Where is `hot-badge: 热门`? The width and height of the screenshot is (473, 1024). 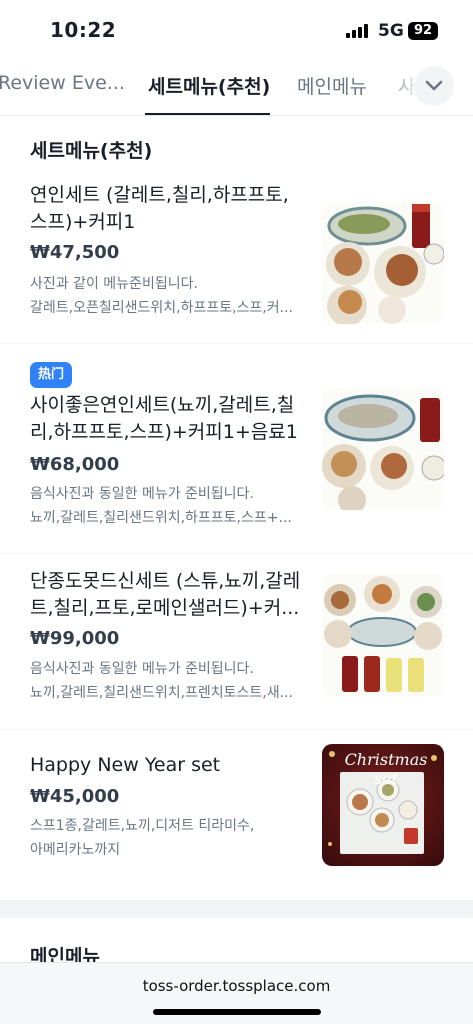 hot-badge: 热门 is located at coordinates (51, 375).